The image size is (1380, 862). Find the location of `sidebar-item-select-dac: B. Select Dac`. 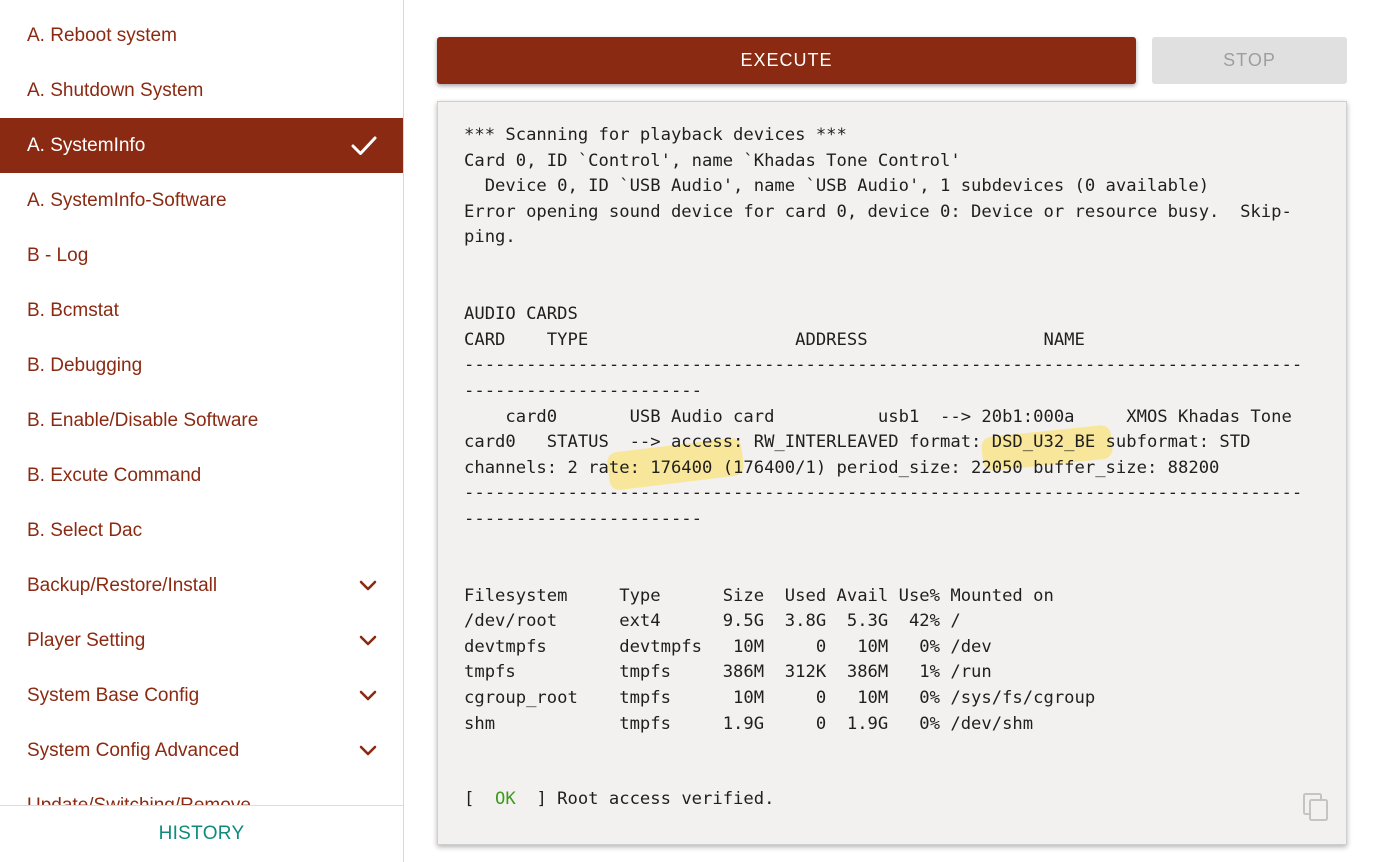

sidebar-item-select-dac: B. Select Dac is located at coordinates (201, 530).